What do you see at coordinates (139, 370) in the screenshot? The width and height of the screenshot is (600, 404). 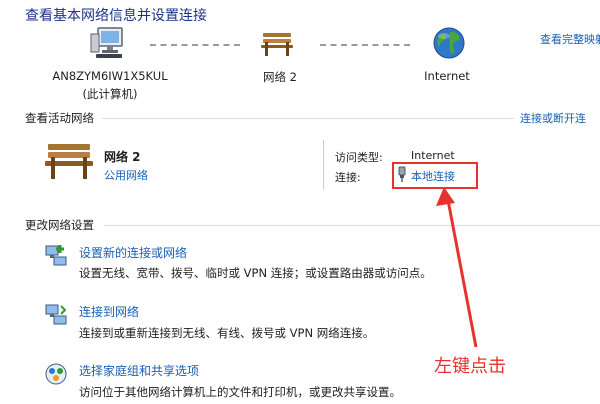 I see `homegroup-sharing-link: 选择家庭组和共享选项` at bounding box center [139, 370].